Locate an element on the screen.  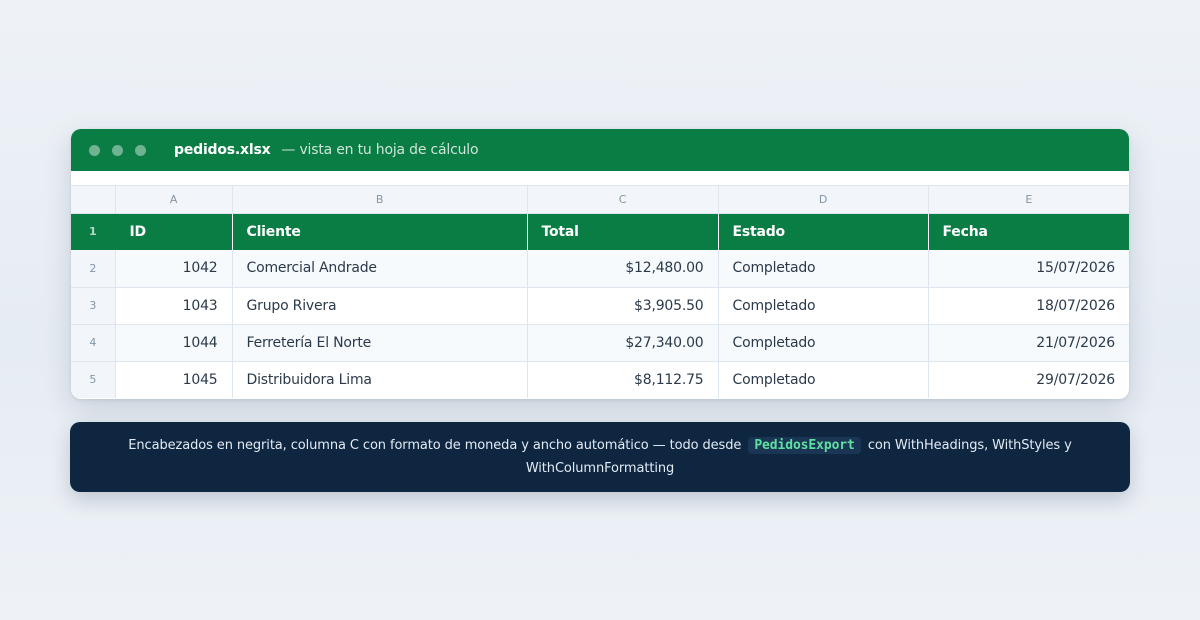
select-all-corner is located at coordinates (93, 200).